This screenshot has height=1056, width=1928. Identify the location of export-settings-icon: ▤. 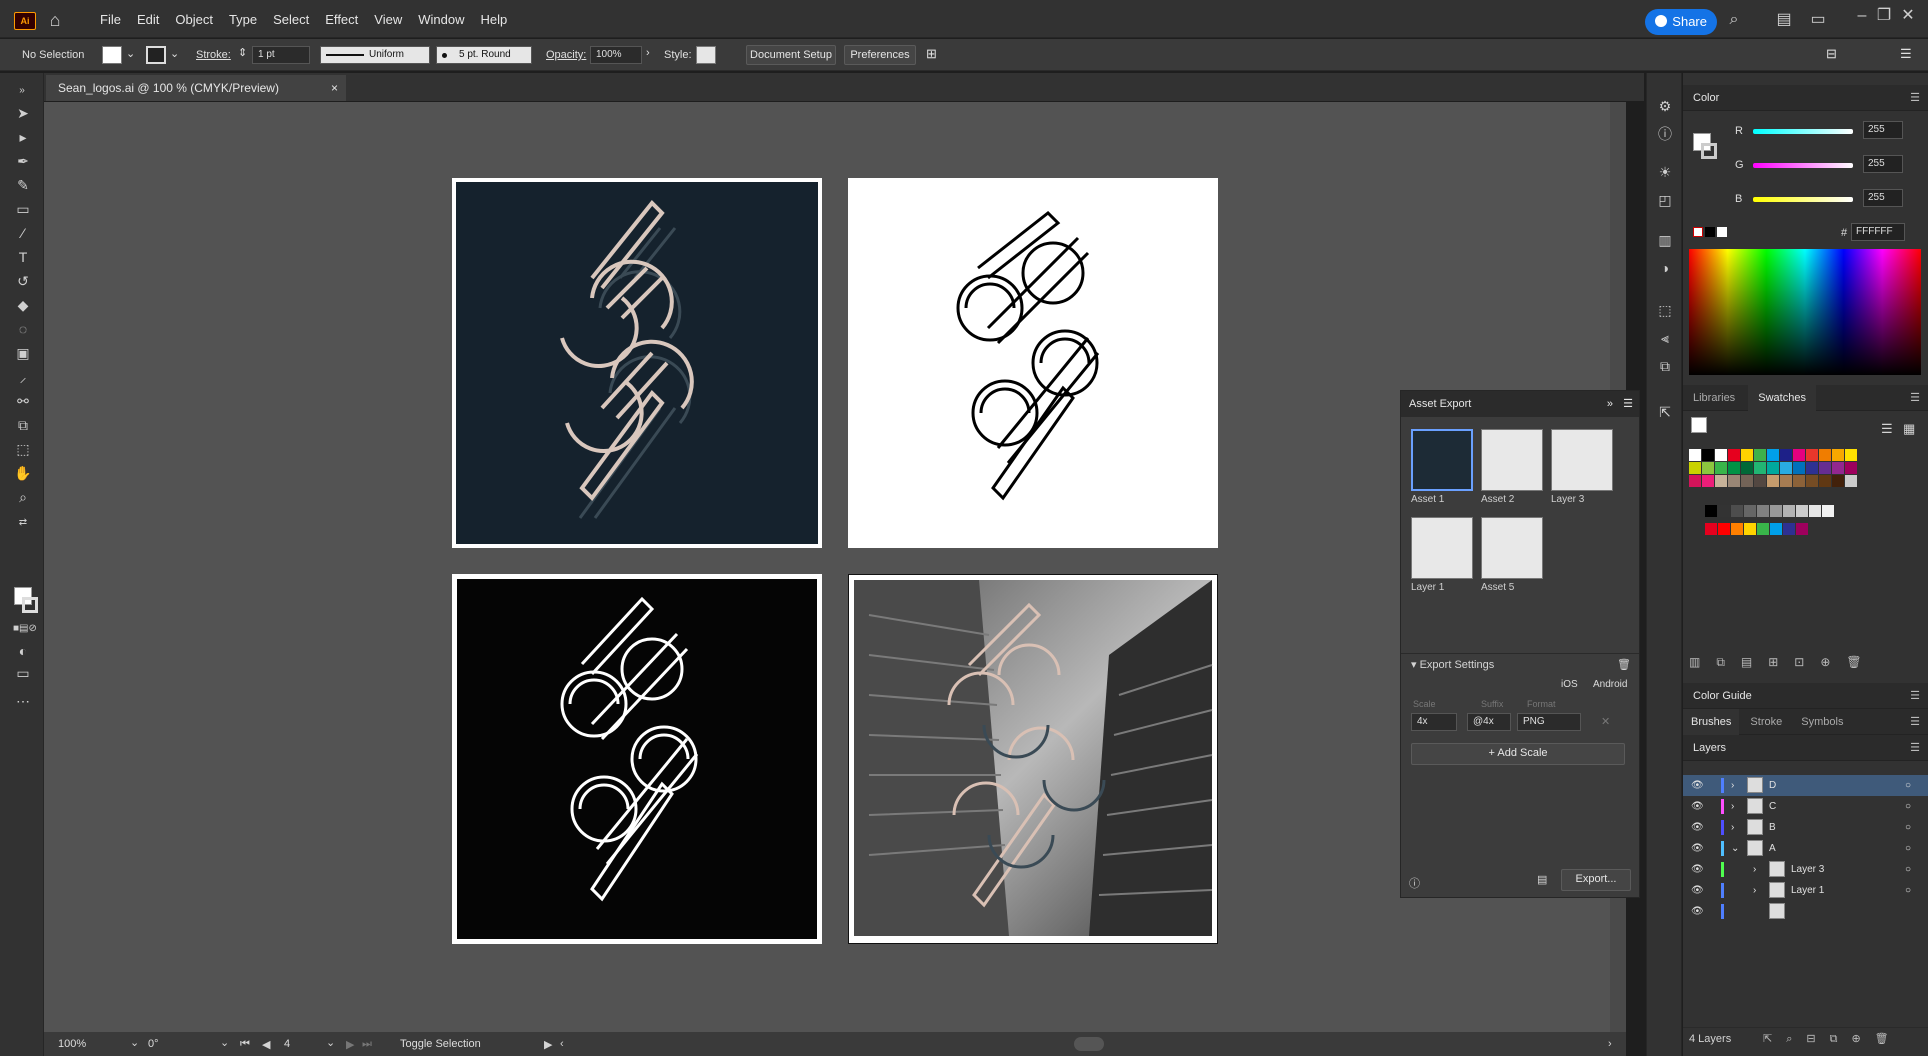
(1542, 879).